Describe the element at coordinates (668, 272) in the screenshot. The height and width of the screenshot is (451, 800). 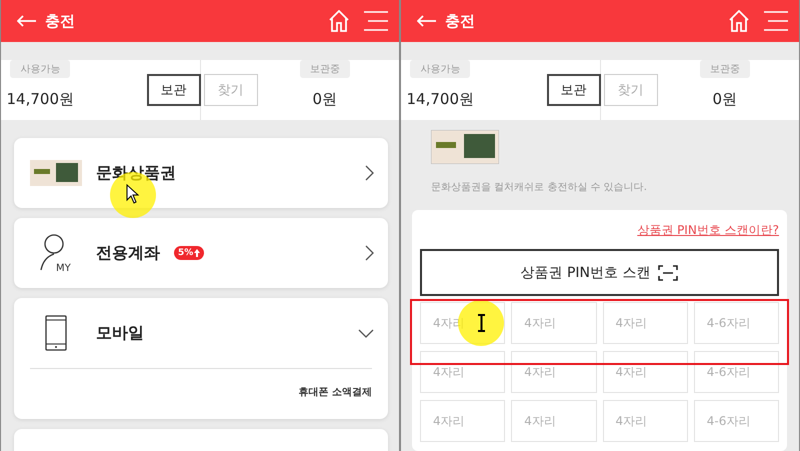
I see `scan-frame-icon` at that location.